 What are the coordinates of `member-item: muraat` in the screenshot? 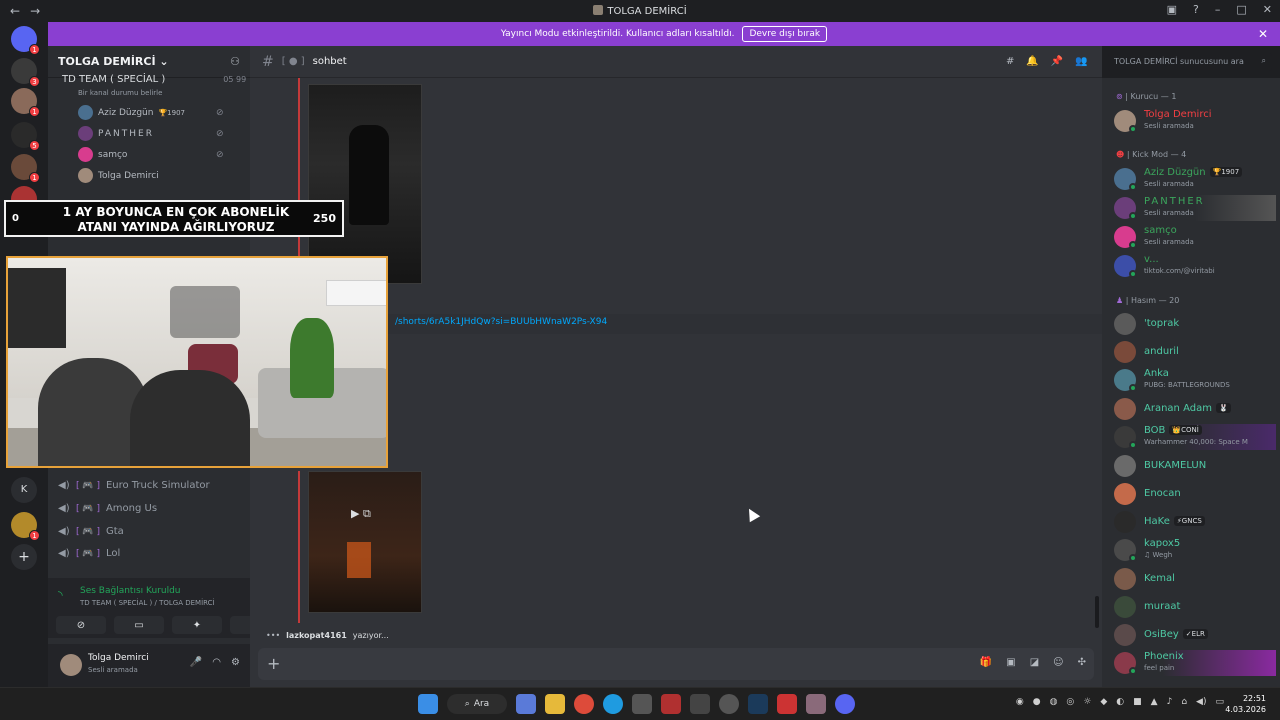 It's located at (1195, 607).